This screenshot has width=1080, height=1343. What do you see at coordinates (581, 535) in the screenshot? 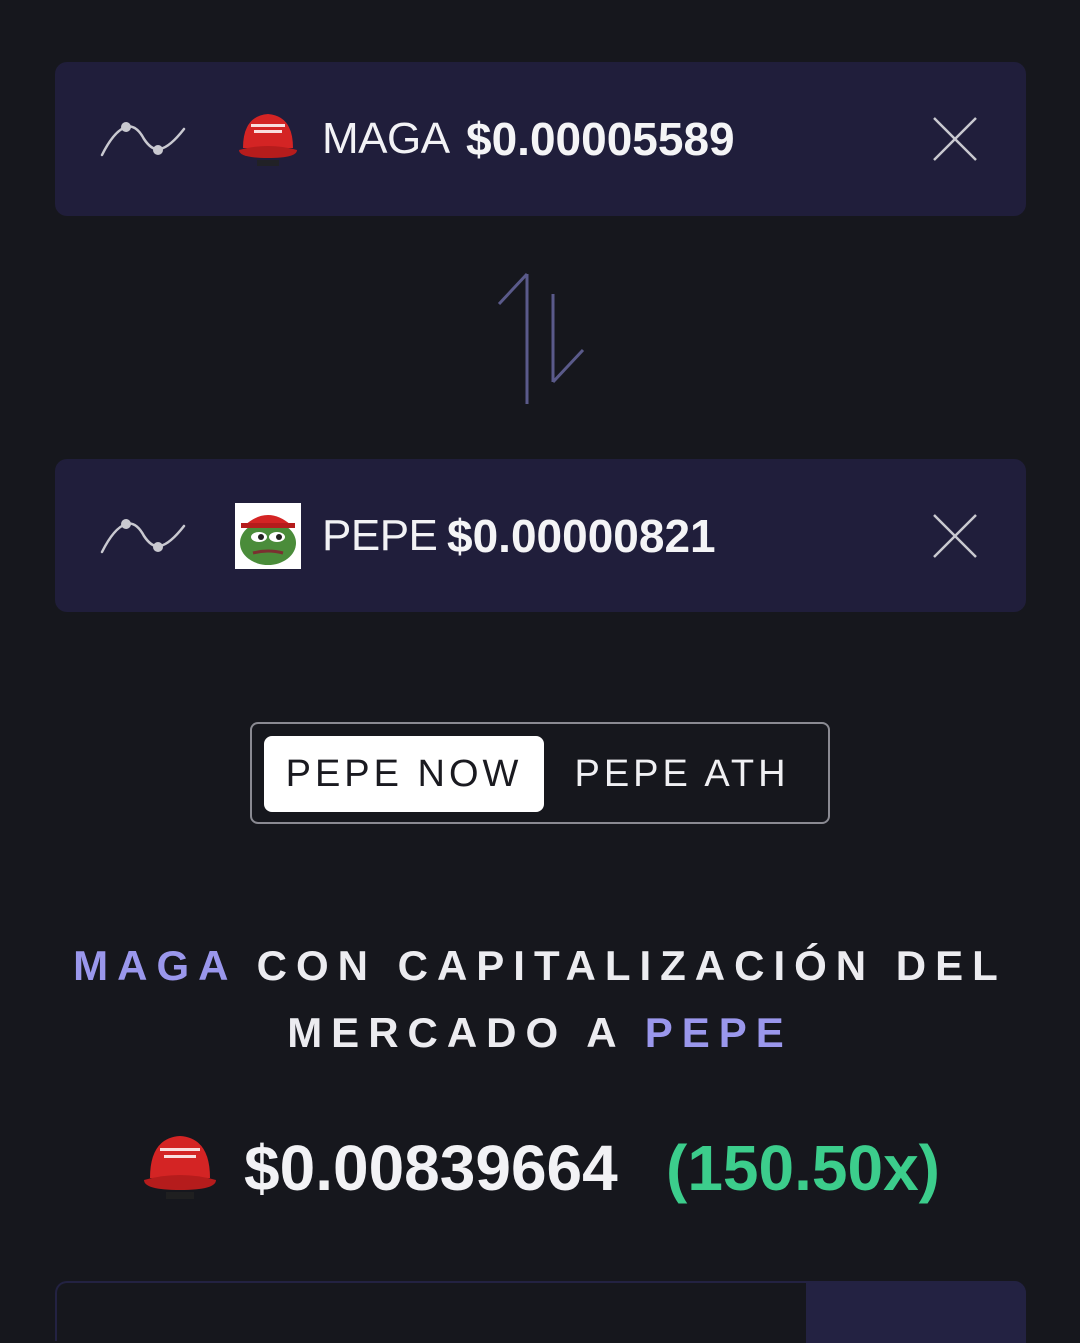
I see `to-token-price: $0.00000821` at bounding box center [581, 535].